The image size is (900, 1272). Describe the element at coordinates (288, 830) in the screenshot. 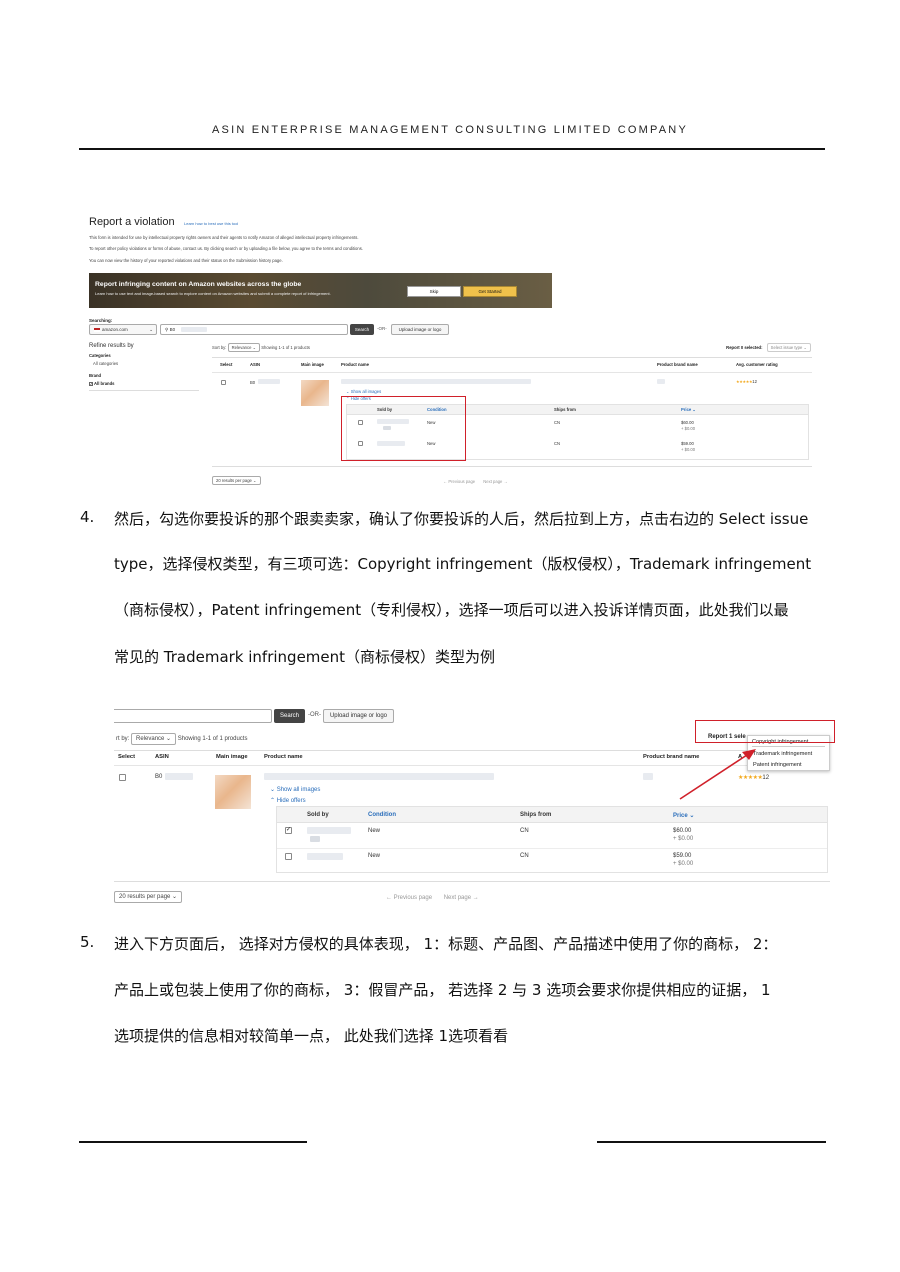

I see `offer-checkbox-checked: ✓` at that location.